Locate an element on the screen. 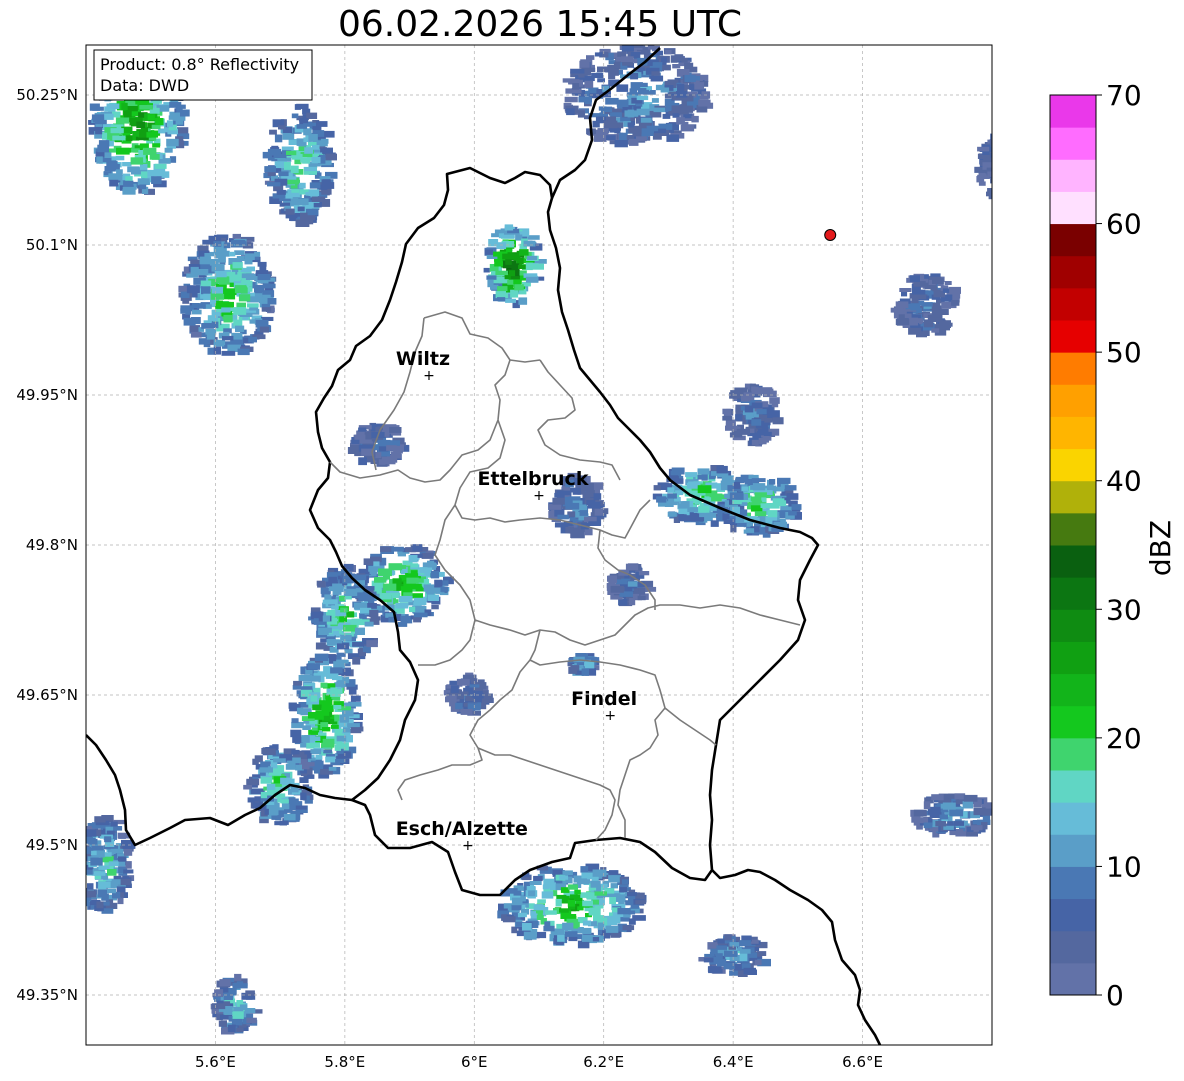  lat-tick-label: 50.1°N is located at coordinates (52, 245).